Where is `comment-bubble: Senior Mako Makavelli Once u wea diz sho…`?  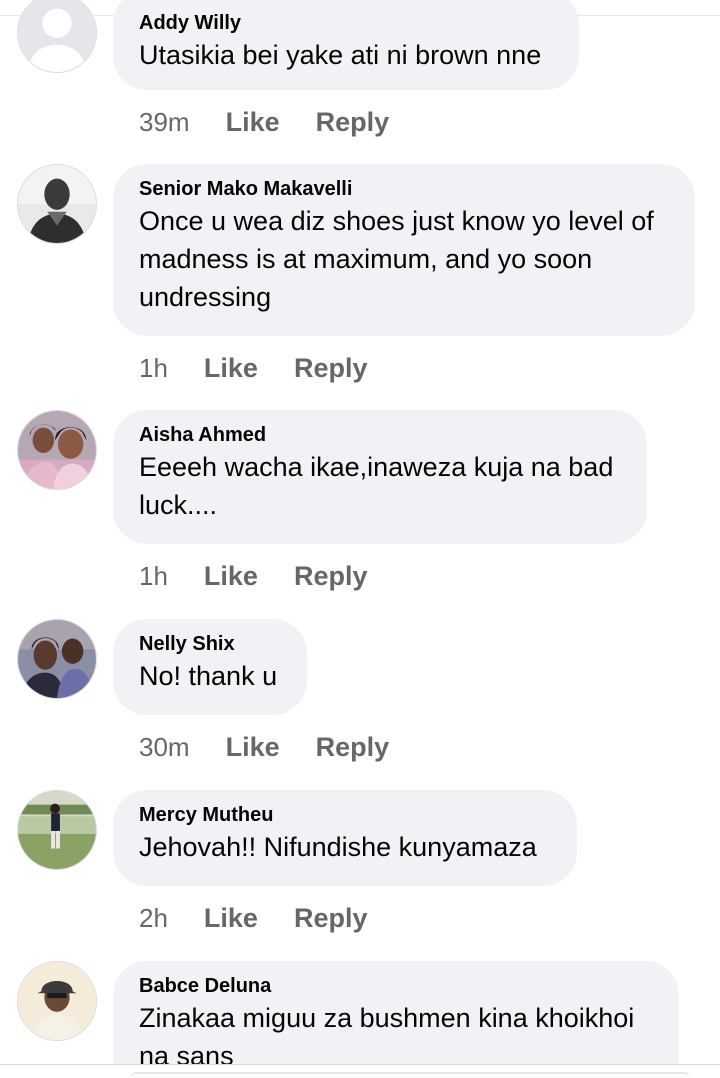
comment-bubble: Senior Mako Makavelli Once u wea diz sho… is located at coordinates (404, 250).